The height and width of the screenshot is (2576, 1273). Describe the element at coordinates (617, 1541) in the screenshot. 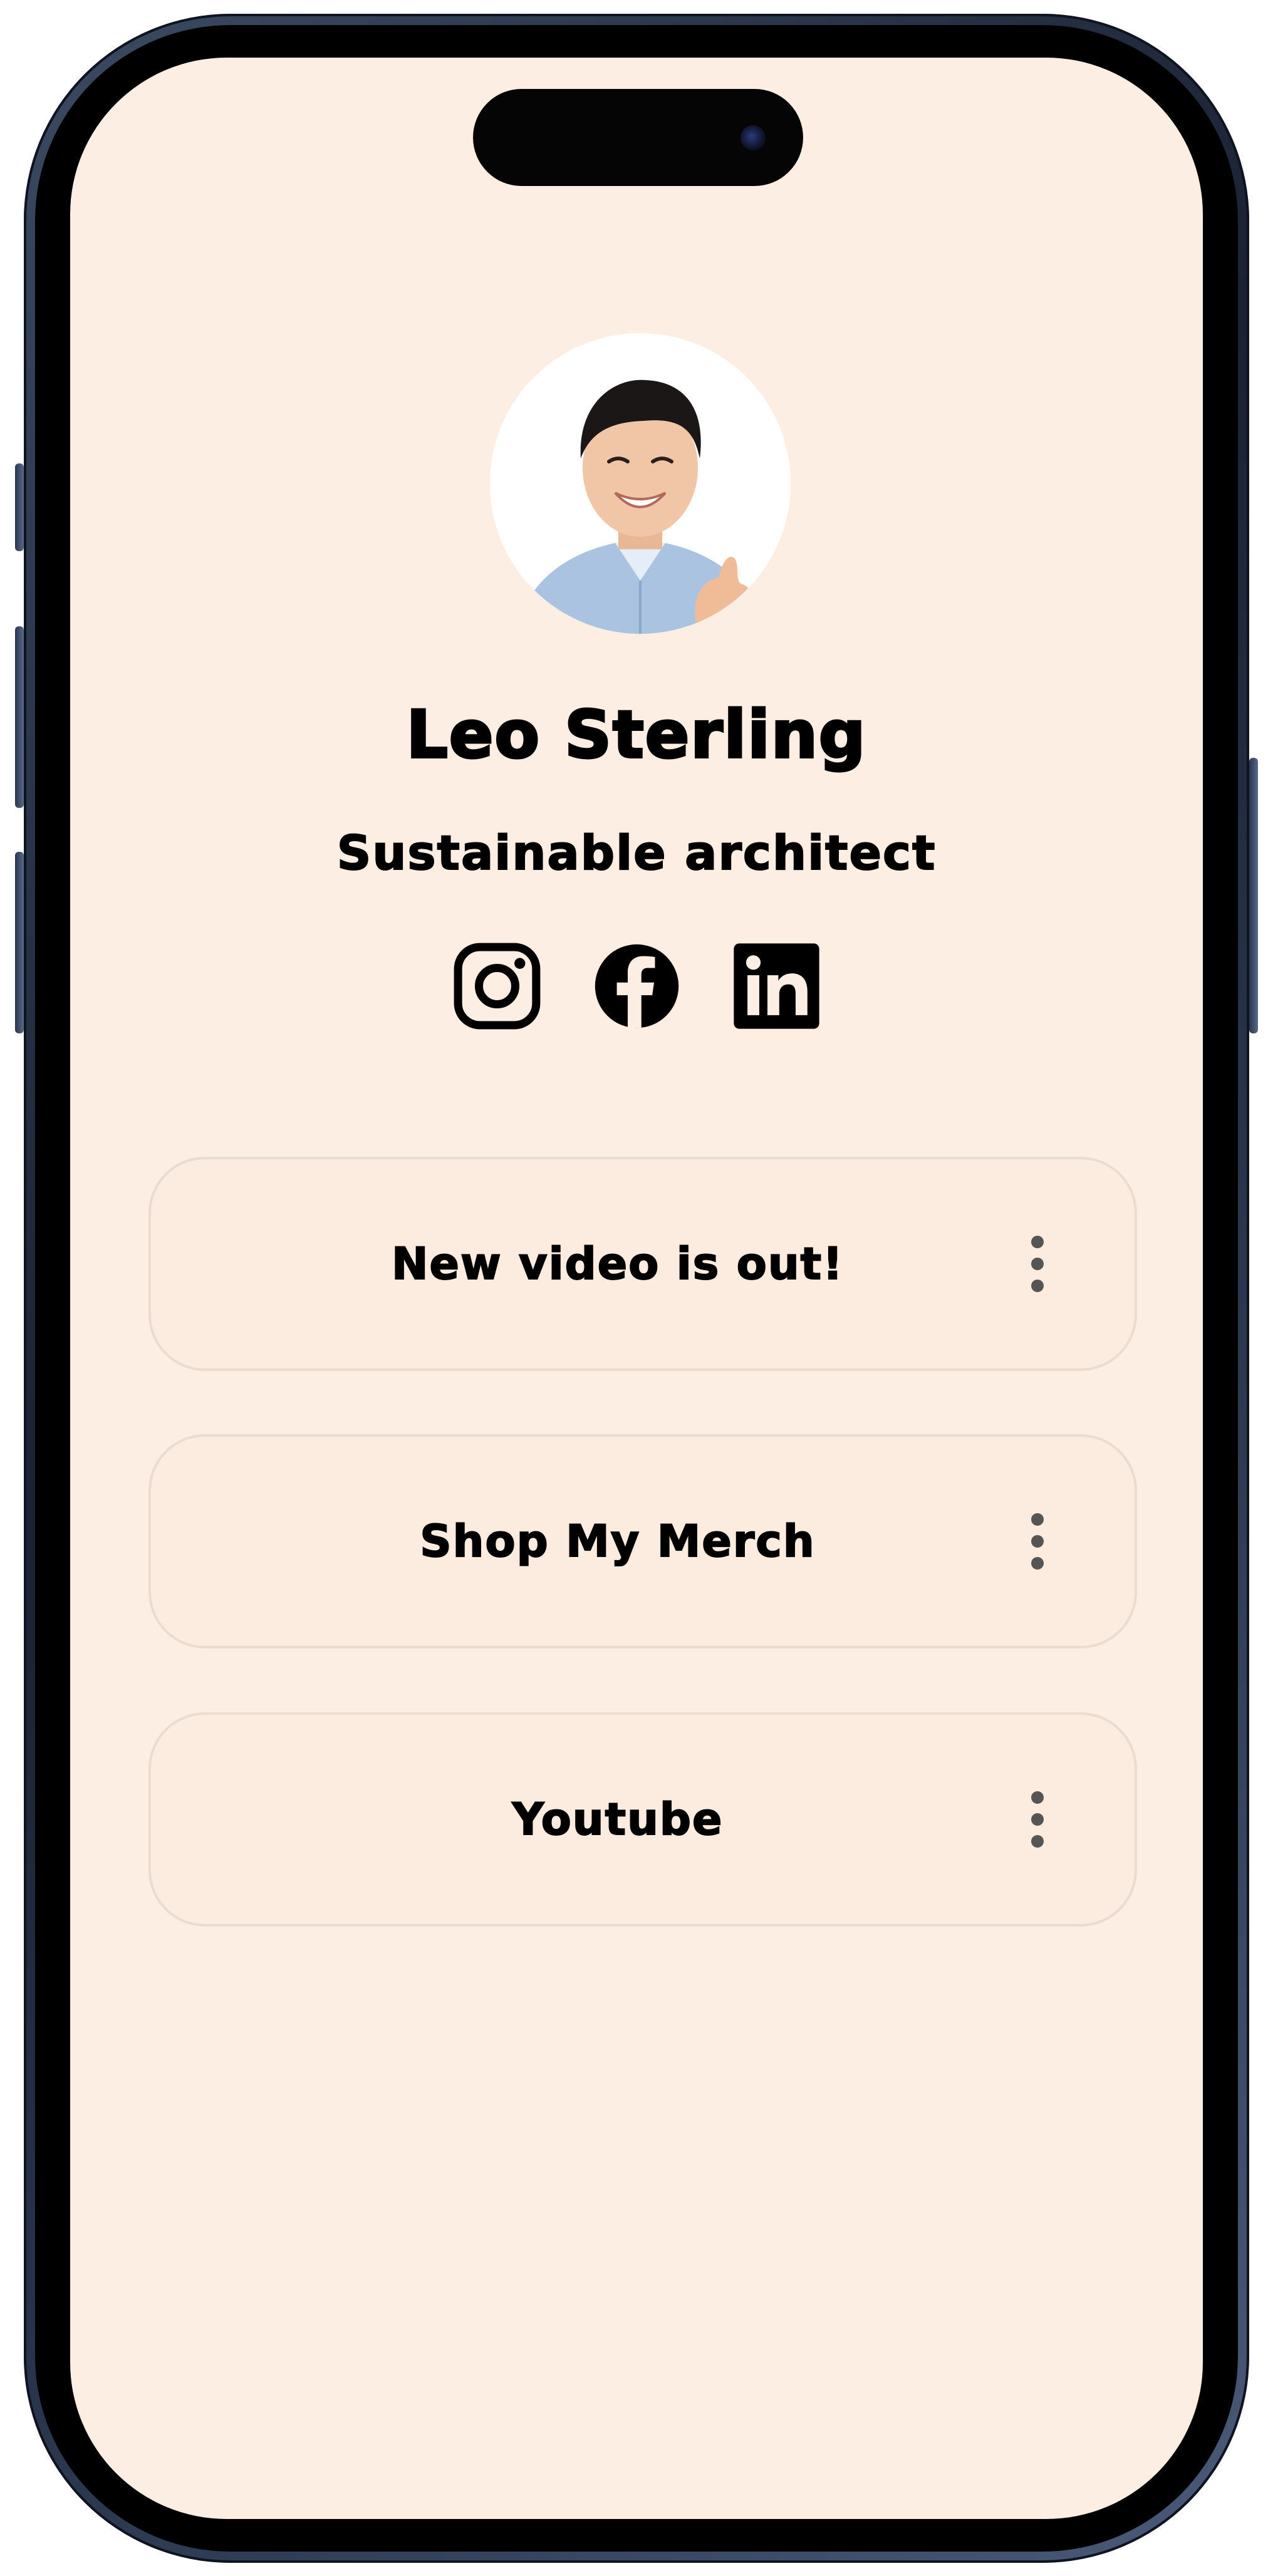

I see `link-label: Shop My Merch` at that location.